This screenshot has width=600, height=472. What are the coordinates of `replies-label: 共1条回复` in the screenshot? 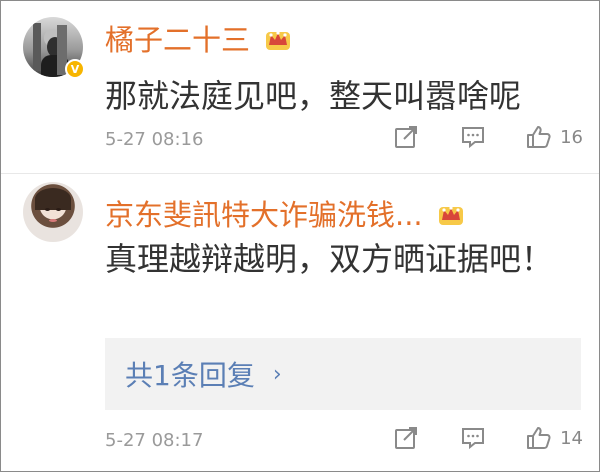 It's located at (190, 375).